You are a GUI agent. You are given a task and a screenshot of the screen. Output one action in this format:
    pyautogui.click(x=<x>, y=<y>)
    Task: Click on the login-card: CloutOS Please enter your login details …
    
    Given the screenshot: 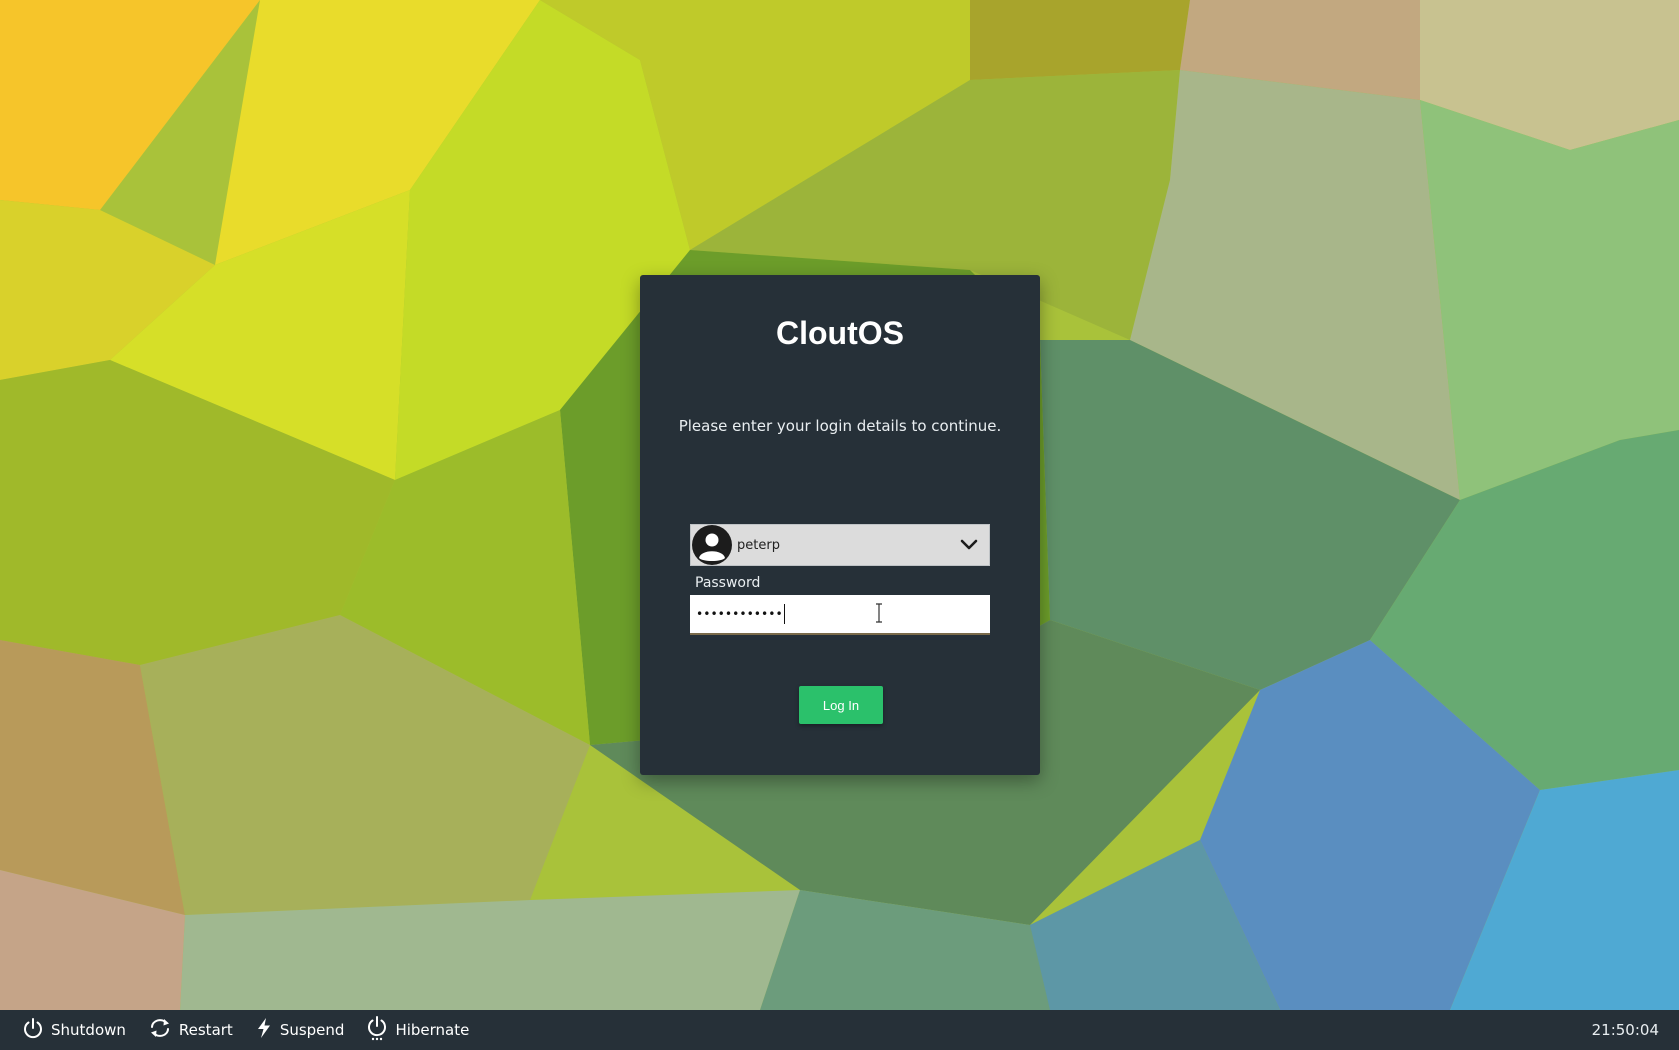 What is the action you would take?
    pyautogui.click(x=840, y=525)
    